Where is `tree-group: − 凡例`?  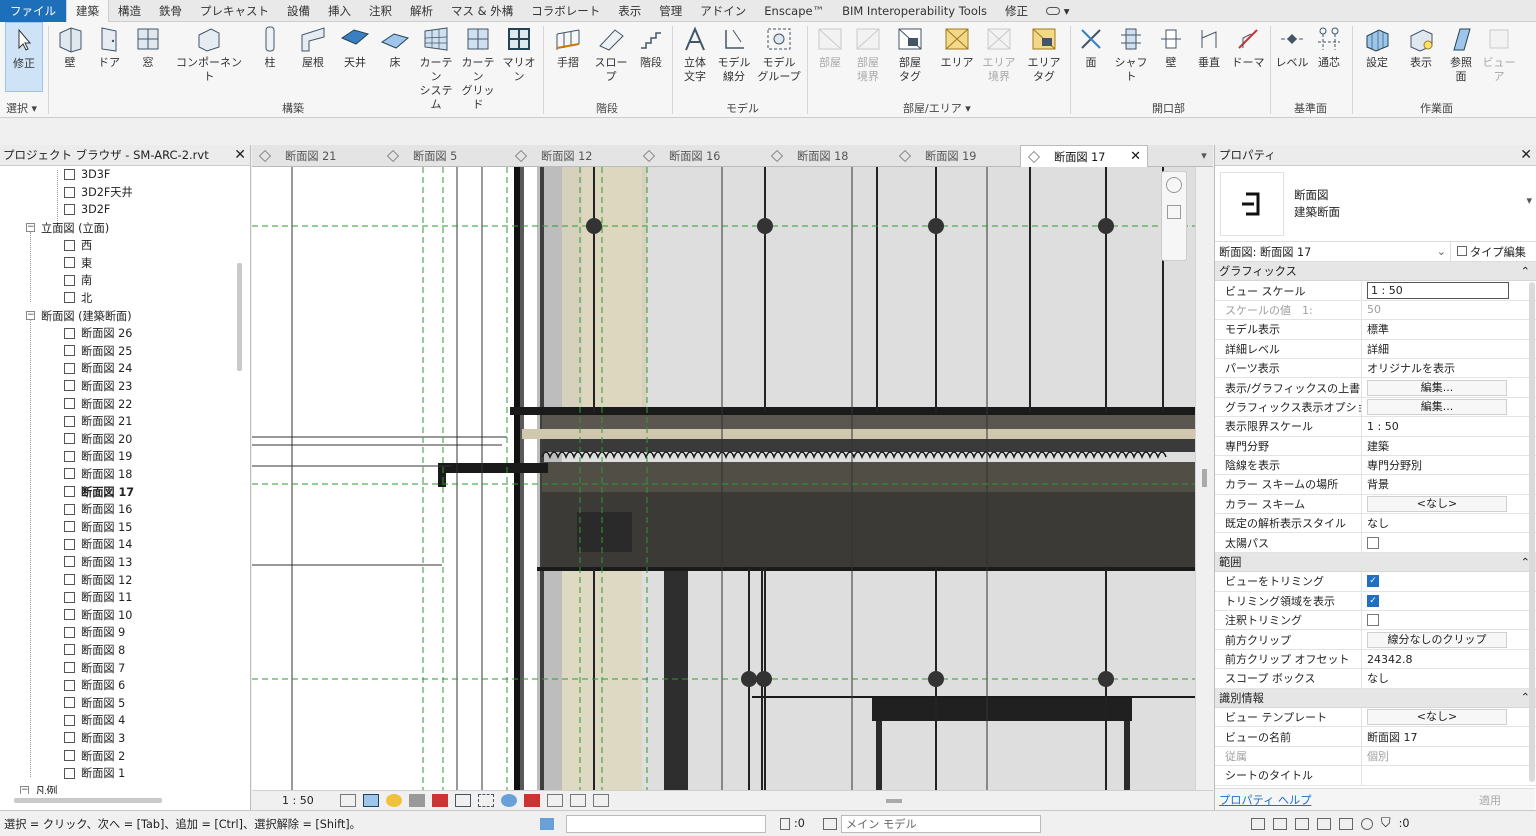
tree-group: − 凡例 is located at coordinates (38, 788).